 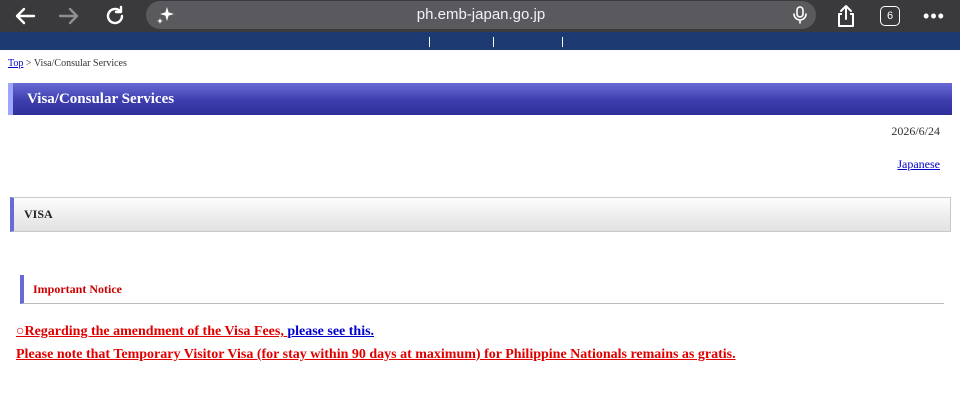 I want to click on site-navigation-bar, so click(x=480, y=41).